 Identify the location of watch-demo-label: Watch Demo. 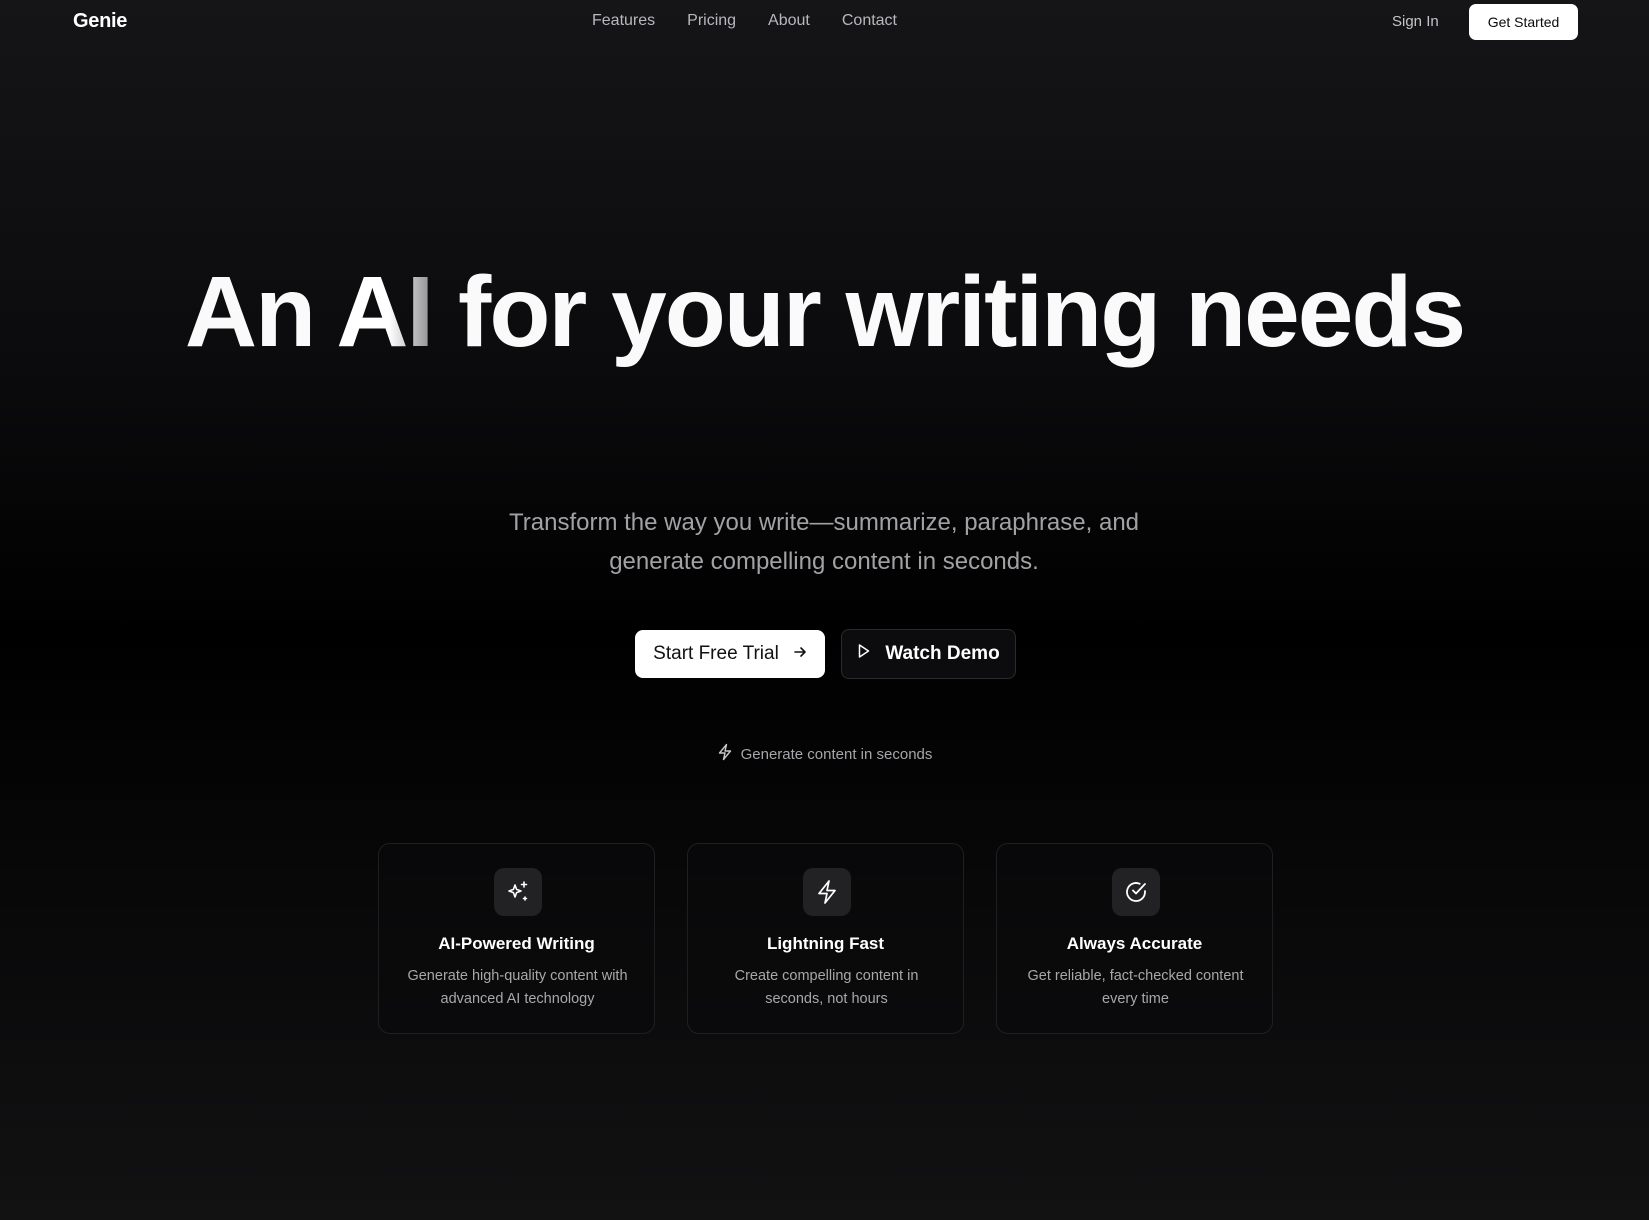
(942, 653).